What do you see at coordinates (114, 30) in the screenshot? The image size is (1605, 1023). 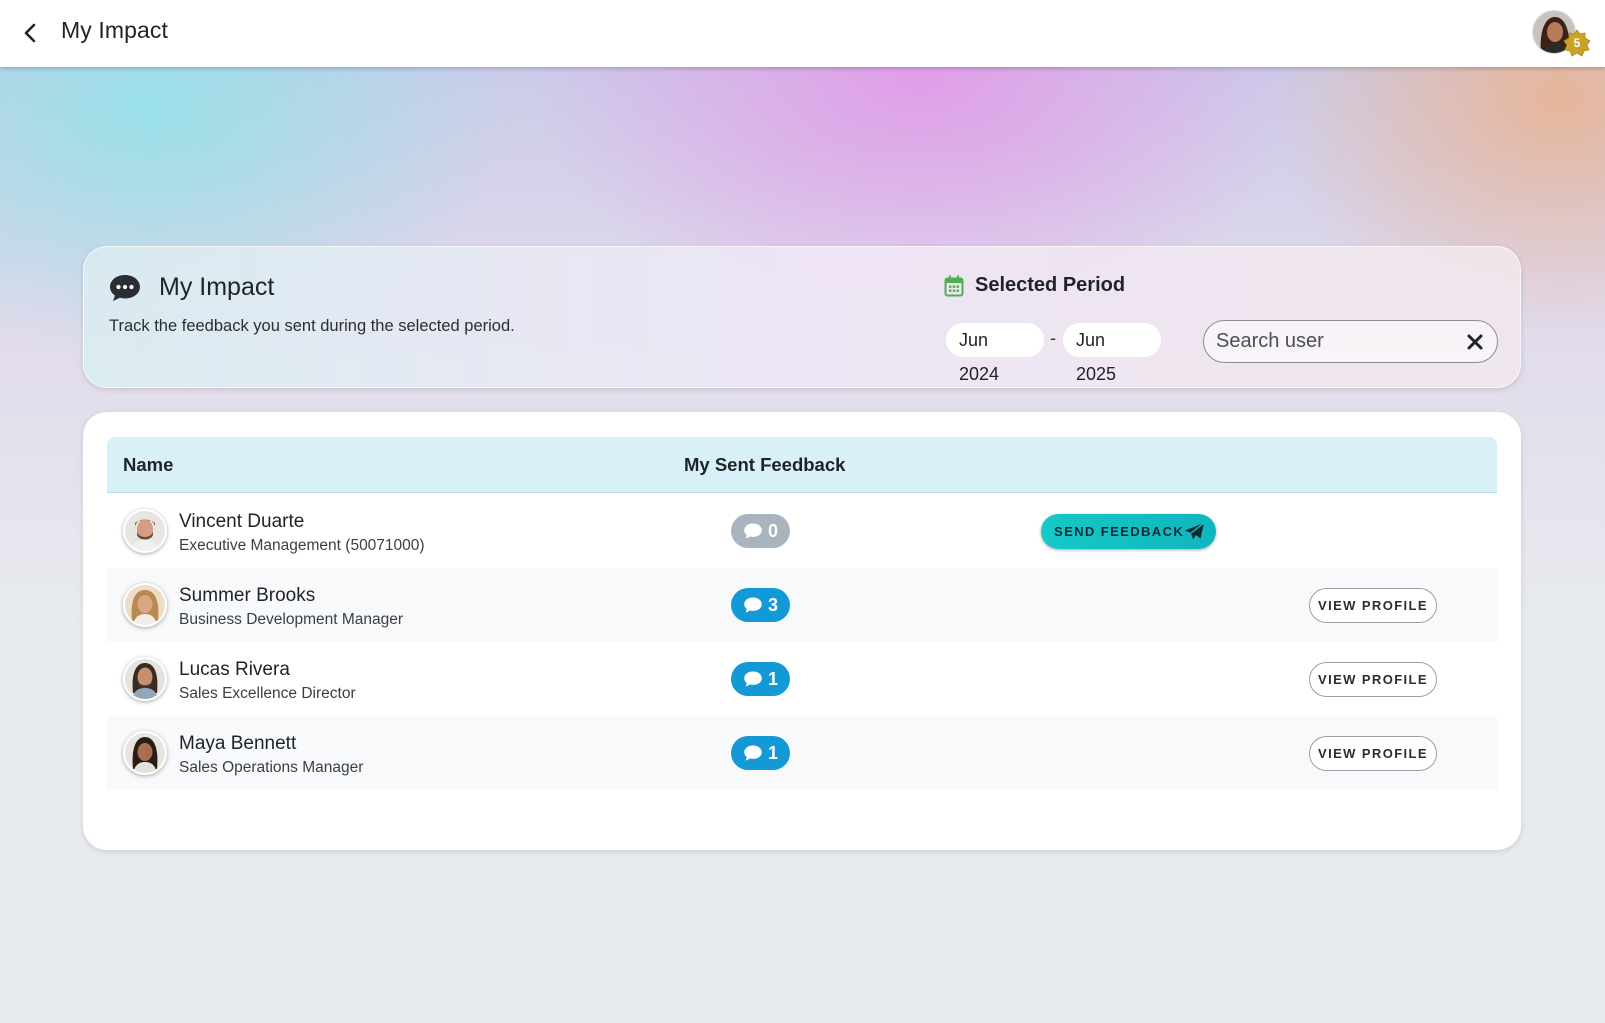 I see `page-title: My Impact` at bounding box center [114, 30].